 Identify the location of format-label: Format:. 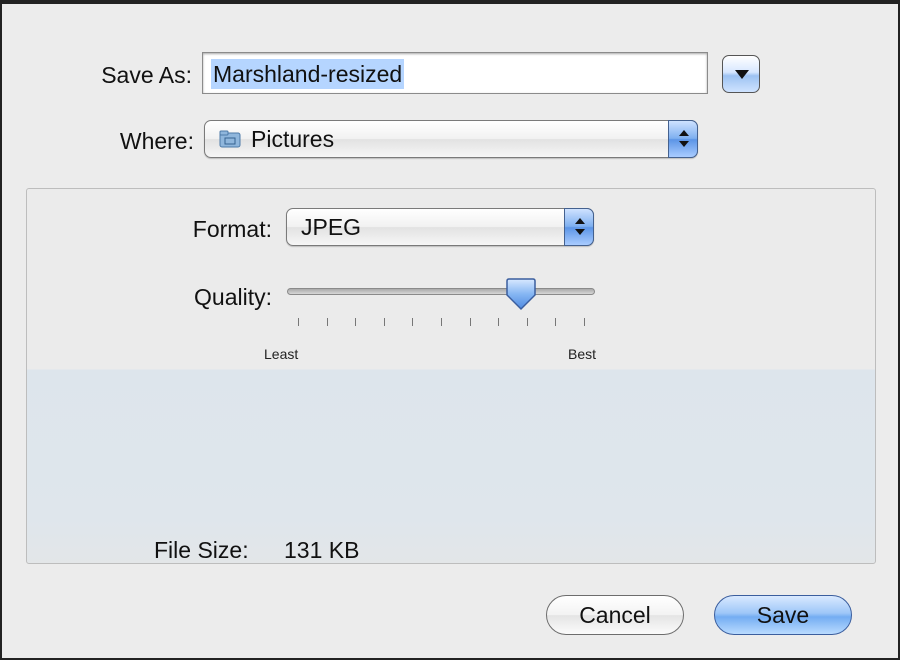
(232, 229).